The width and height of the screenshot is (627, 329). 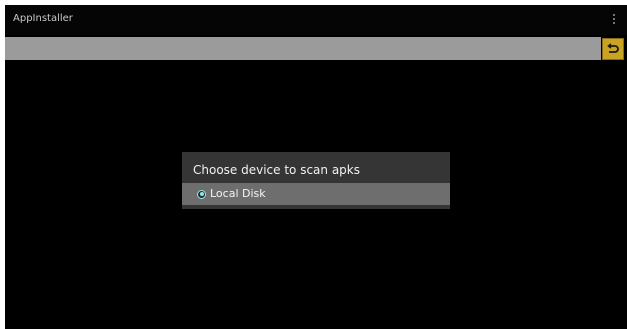 I want to click on device-option-local-disk: Local Disk, so click(x=316, y=194).